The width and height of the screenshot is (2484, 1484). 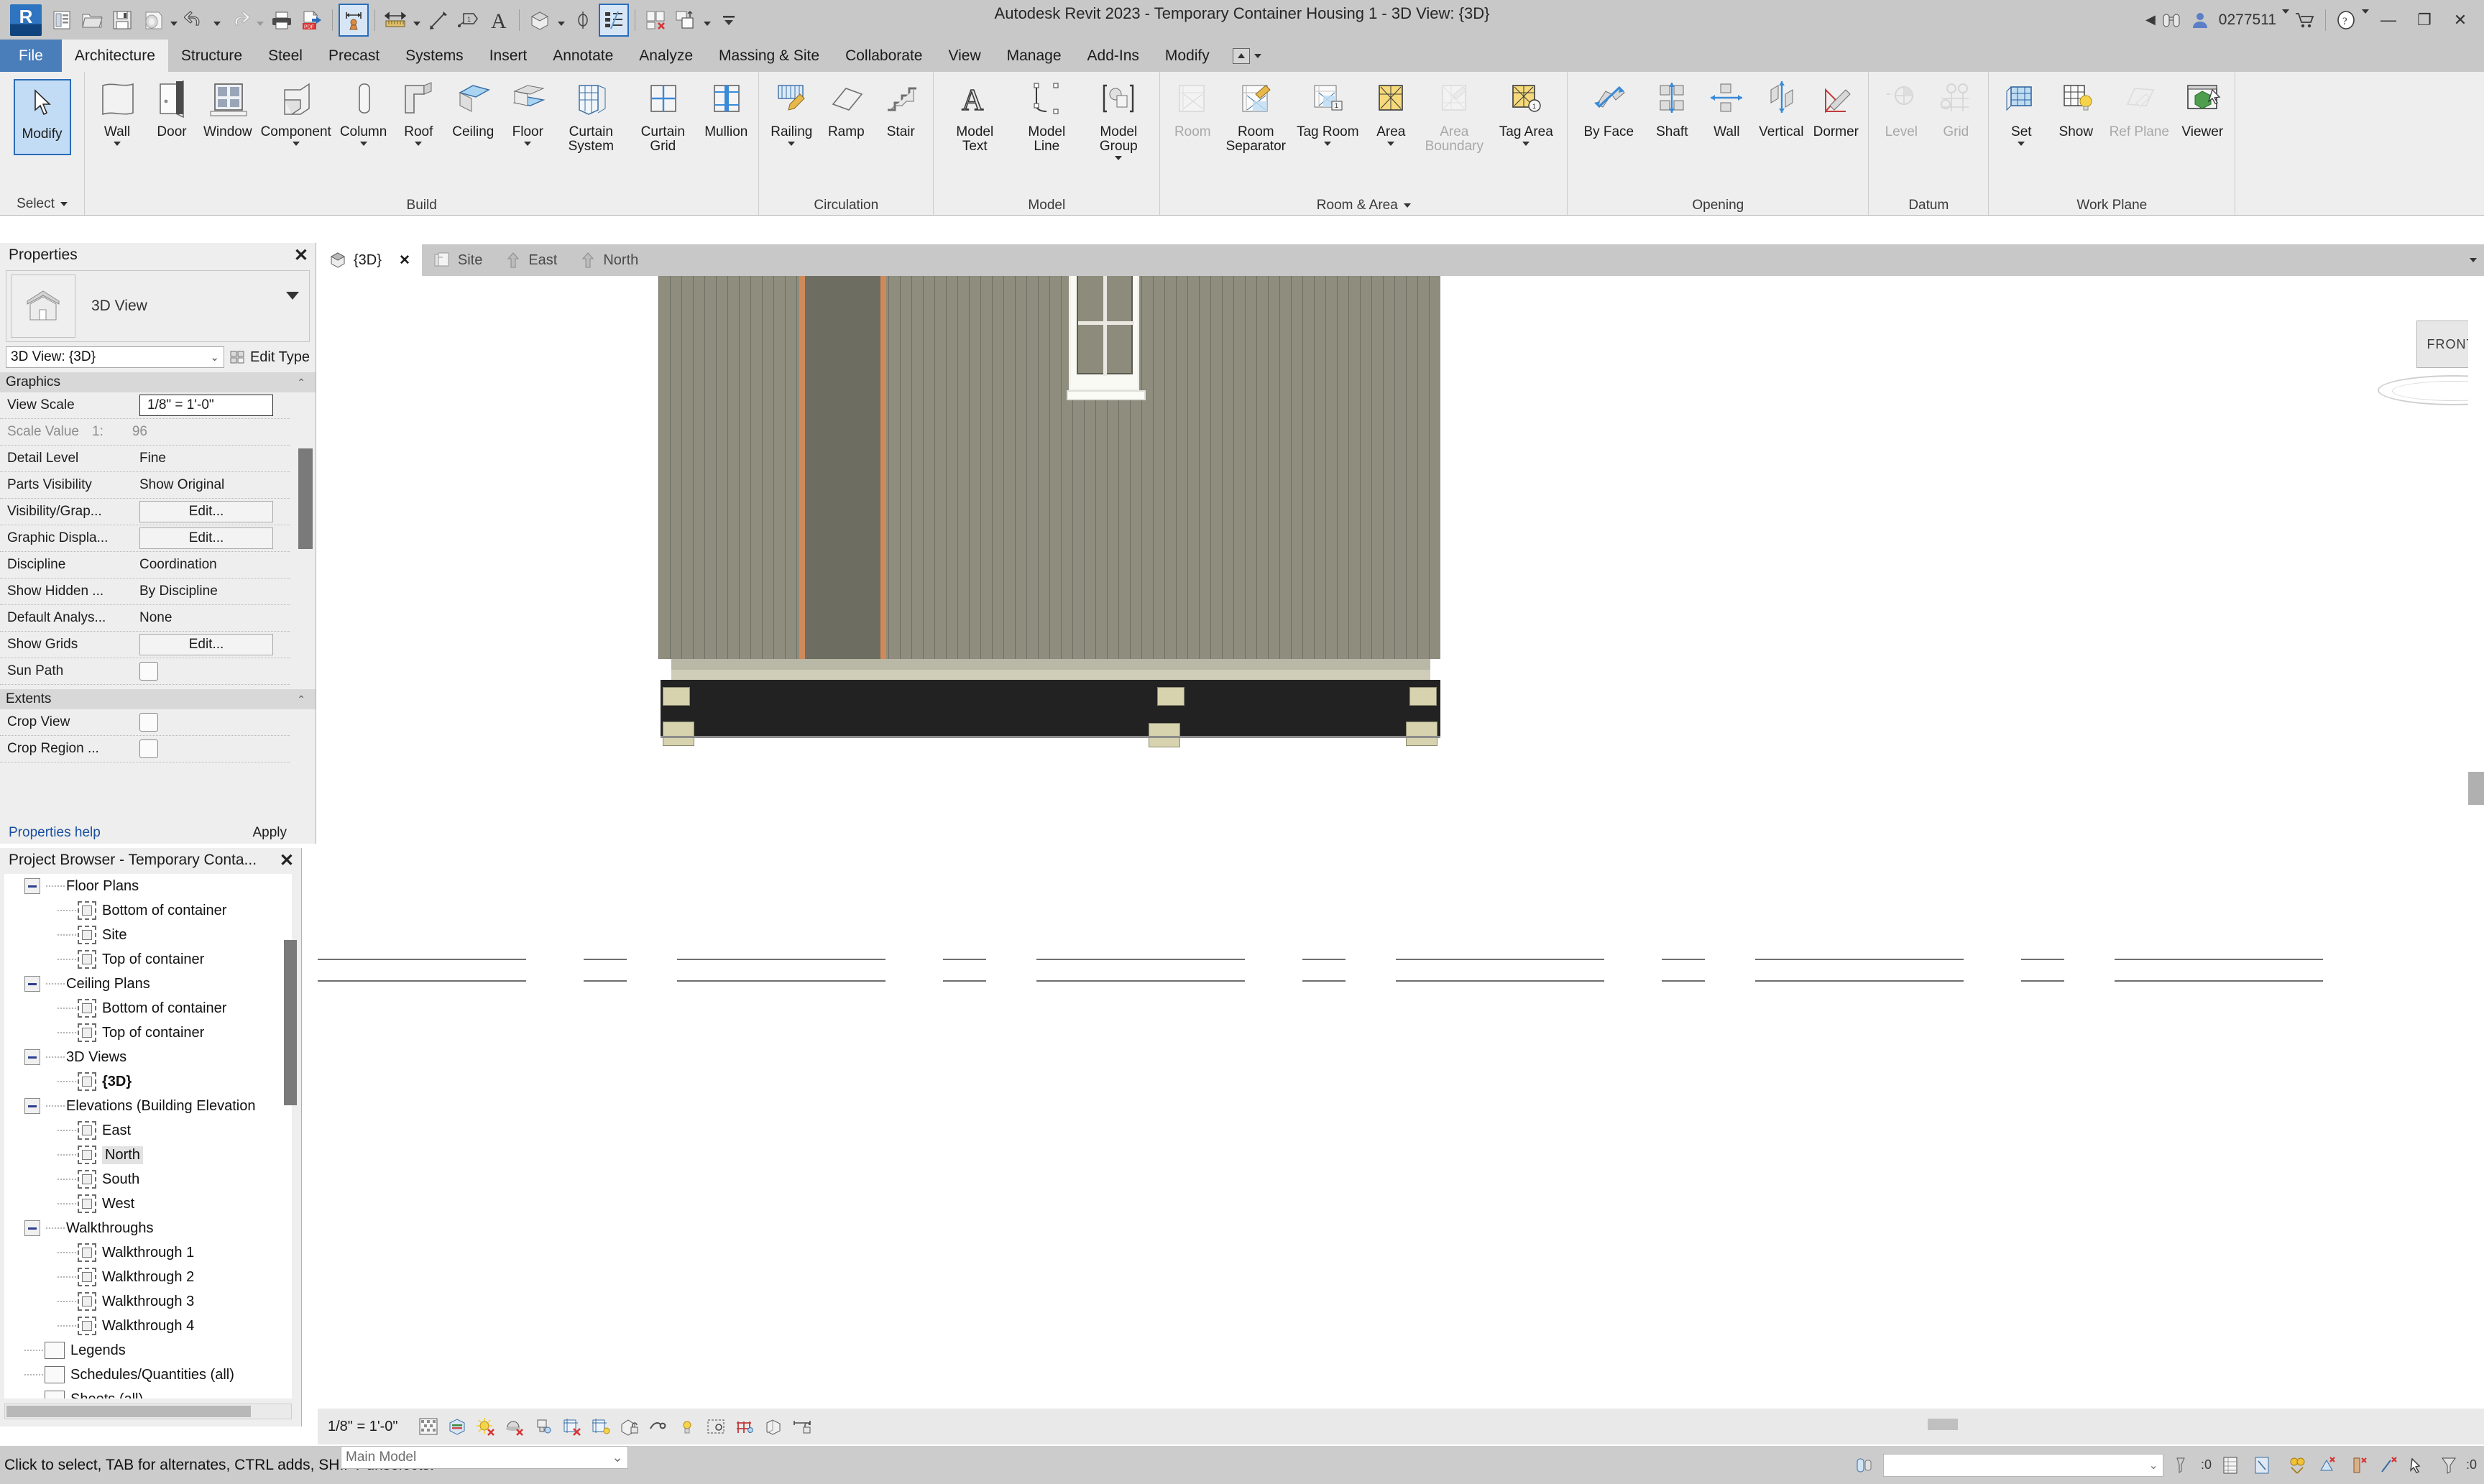 I want to click on user-dropdown-icon, so click(x=2285, y=18).